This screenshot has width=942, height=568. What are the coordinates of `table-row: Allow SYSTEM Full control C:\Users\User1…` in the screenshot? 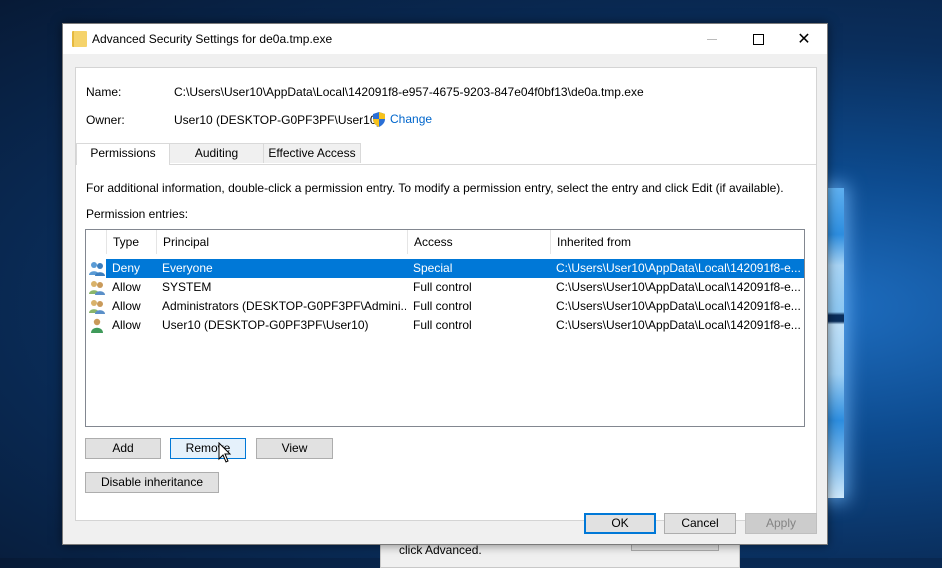 It's located at (445, 287).